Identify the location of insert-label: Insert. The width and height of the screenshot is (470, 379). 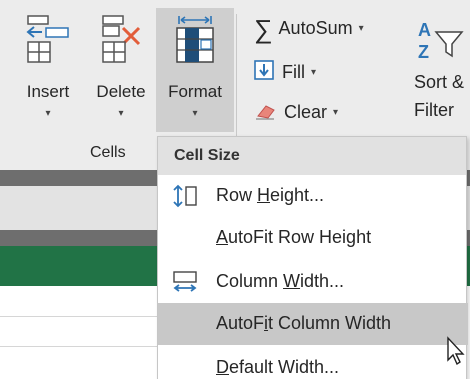
(48, 91).